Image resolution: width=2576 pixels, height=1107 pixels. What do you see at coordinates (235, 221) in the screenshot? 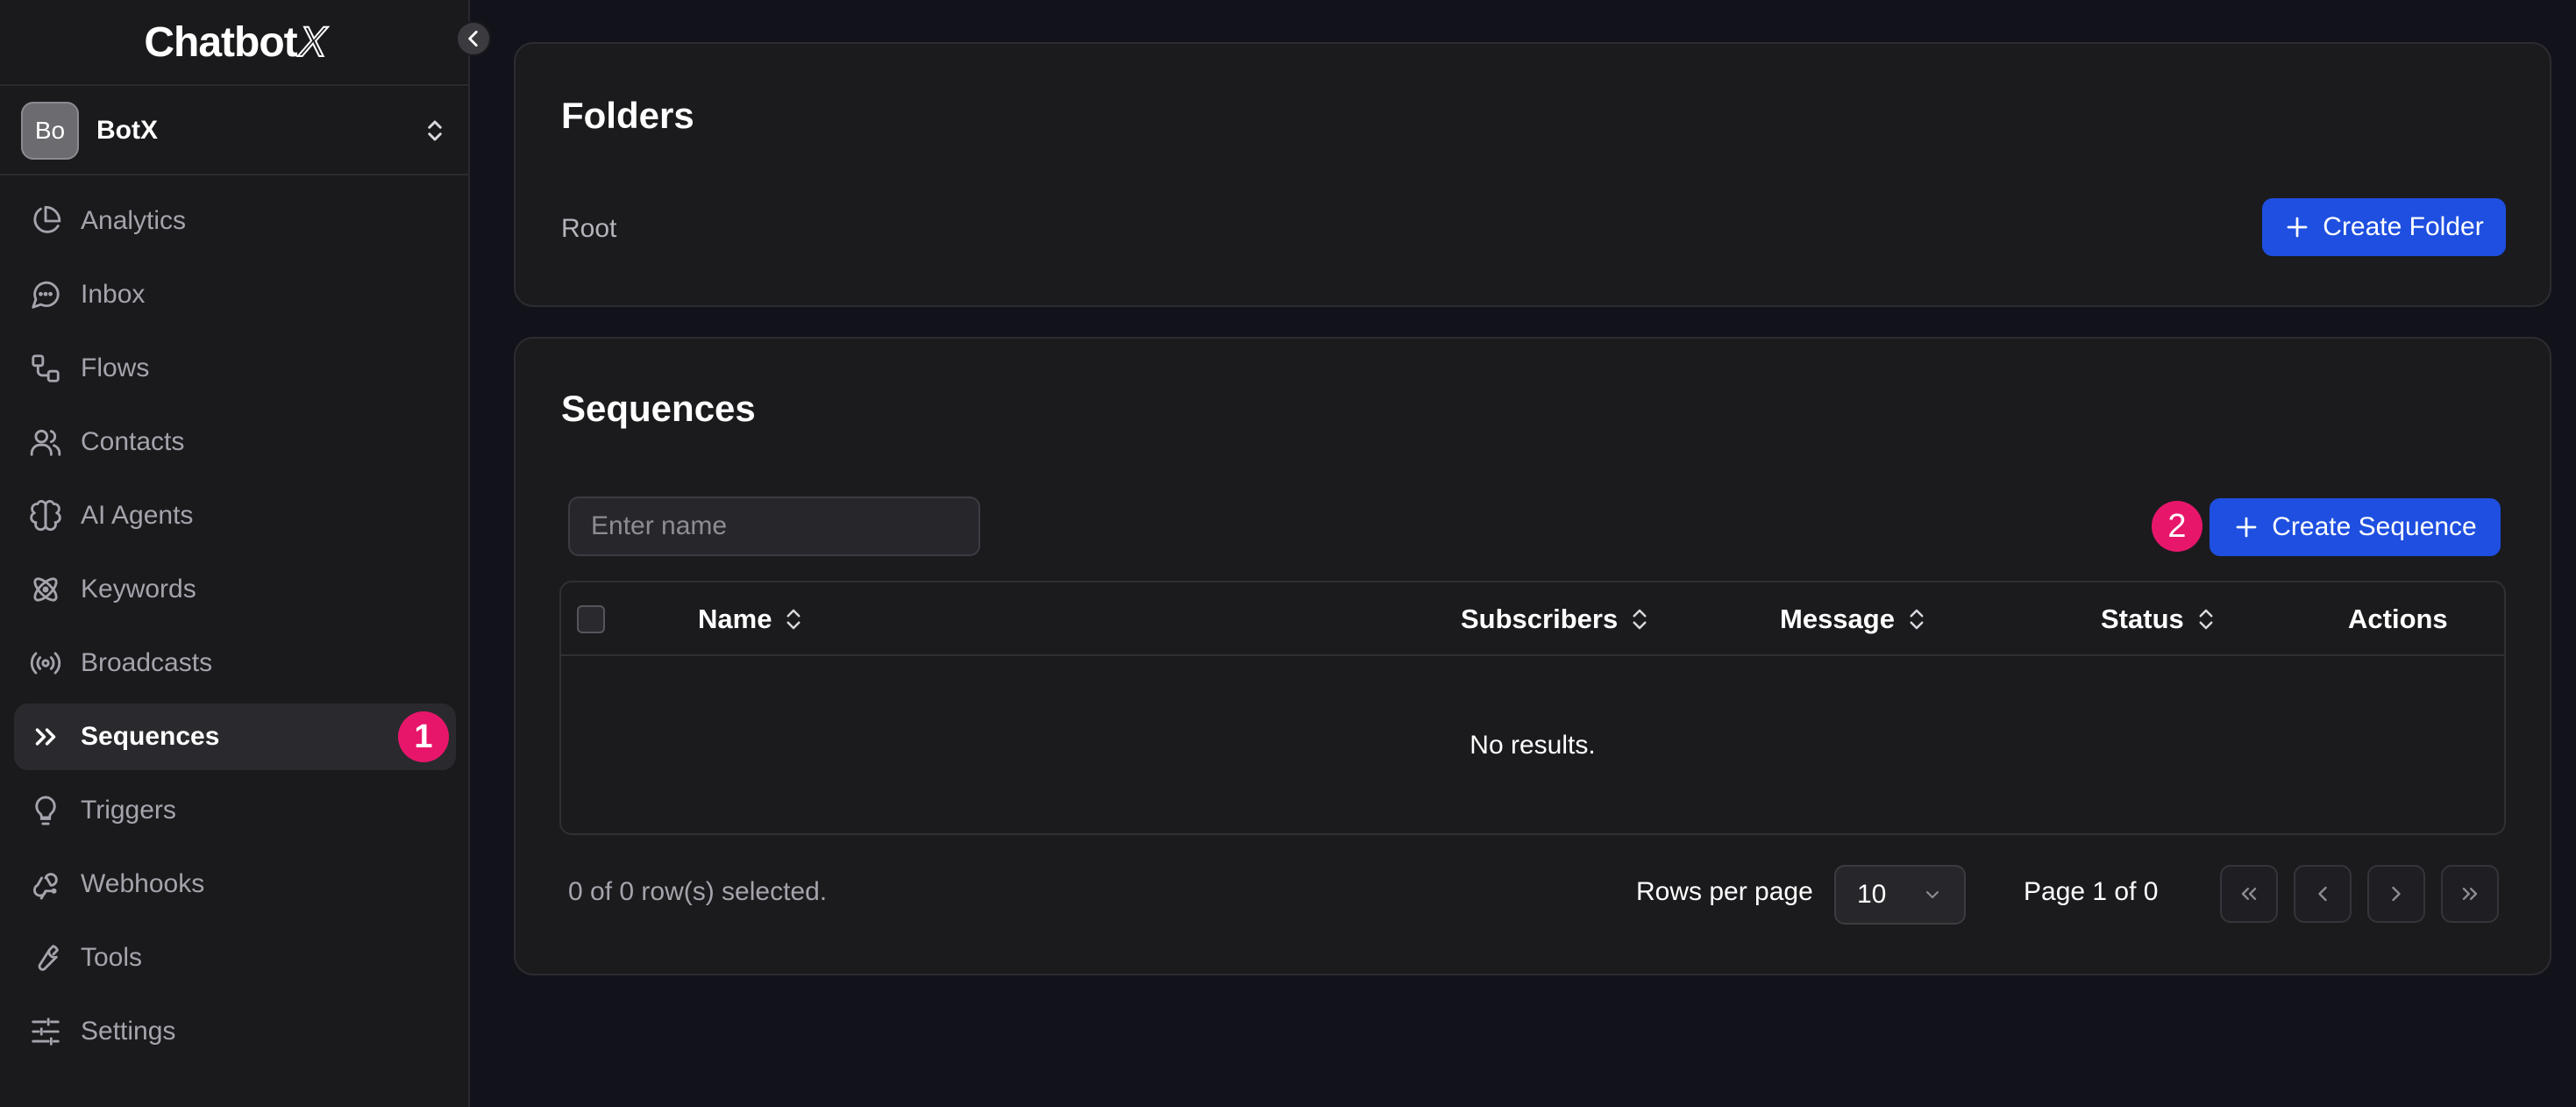
I see `sidebar-item-analytics: Analytics` at bounding box center [235, 221].